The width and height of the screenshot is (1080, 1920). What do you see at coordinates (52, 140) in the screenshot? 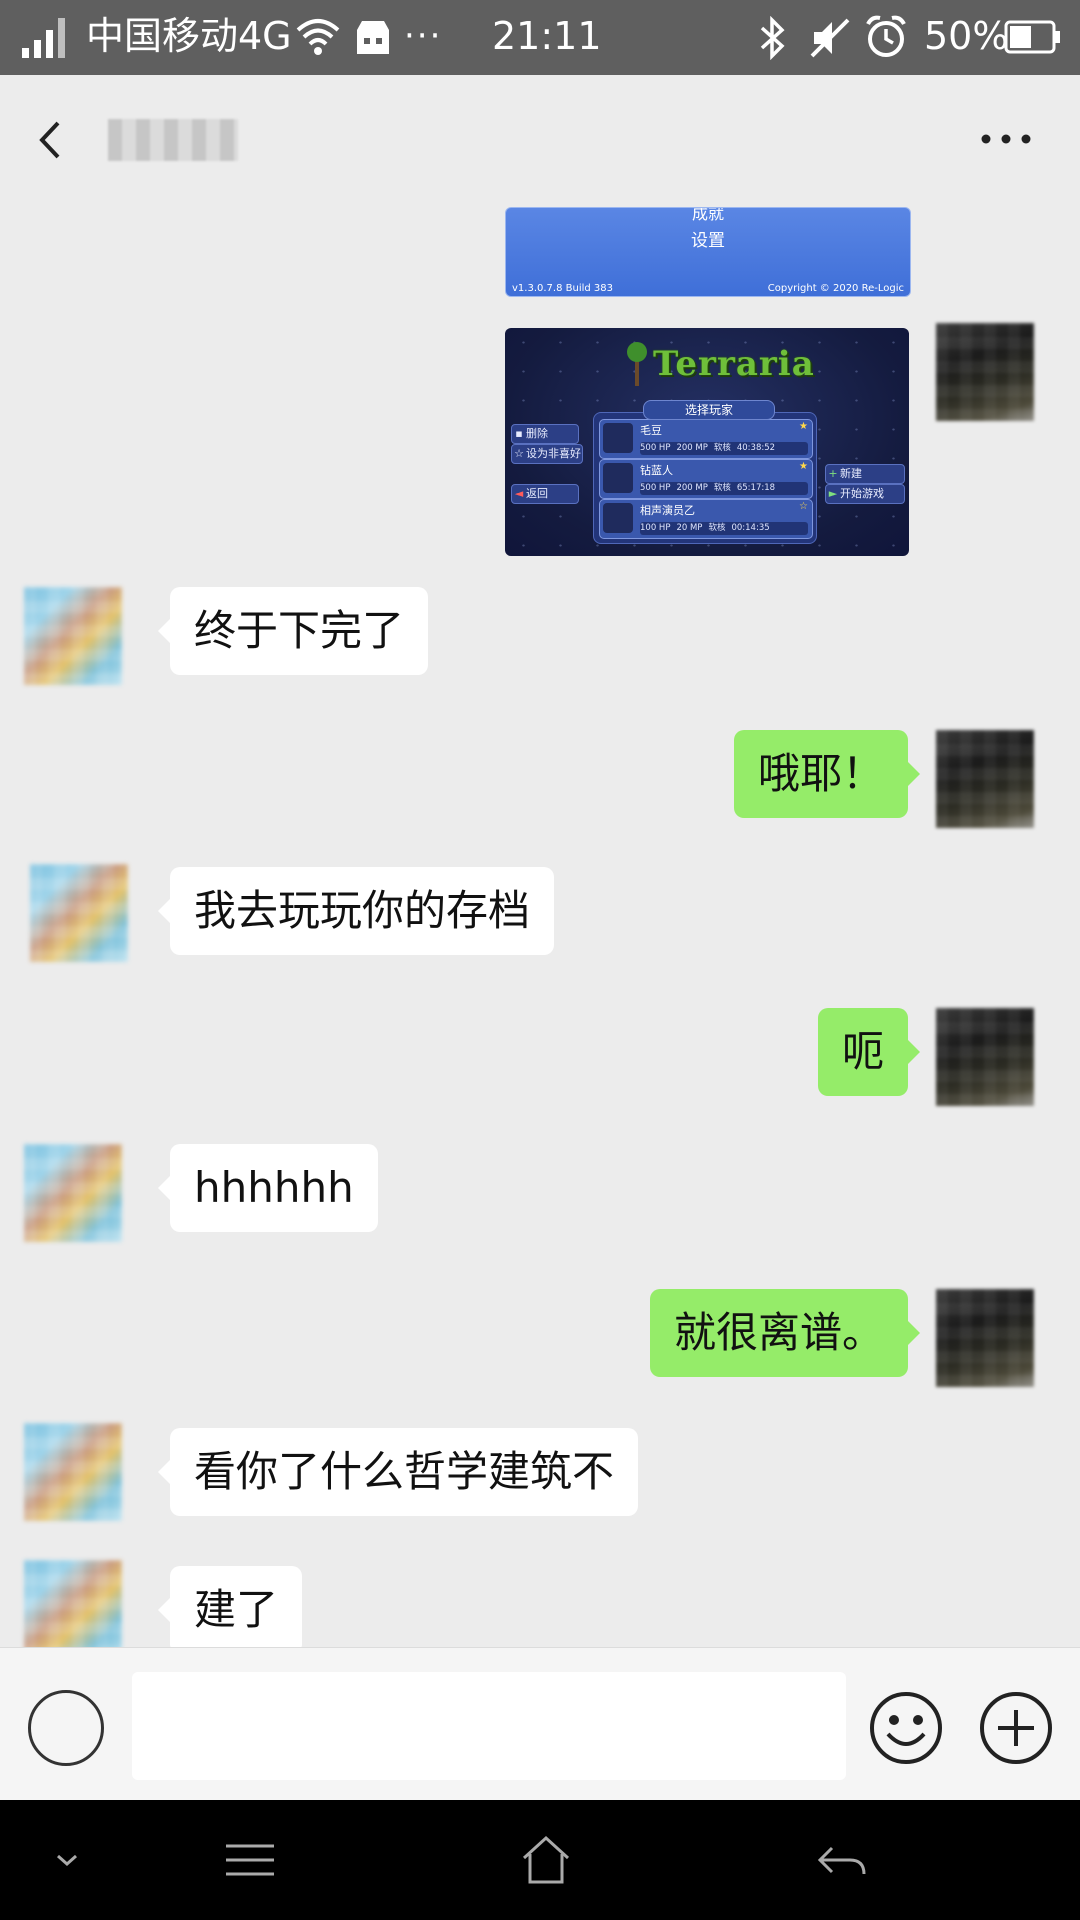
I see `back-arrow-icon` at bounding box center [52, 140].